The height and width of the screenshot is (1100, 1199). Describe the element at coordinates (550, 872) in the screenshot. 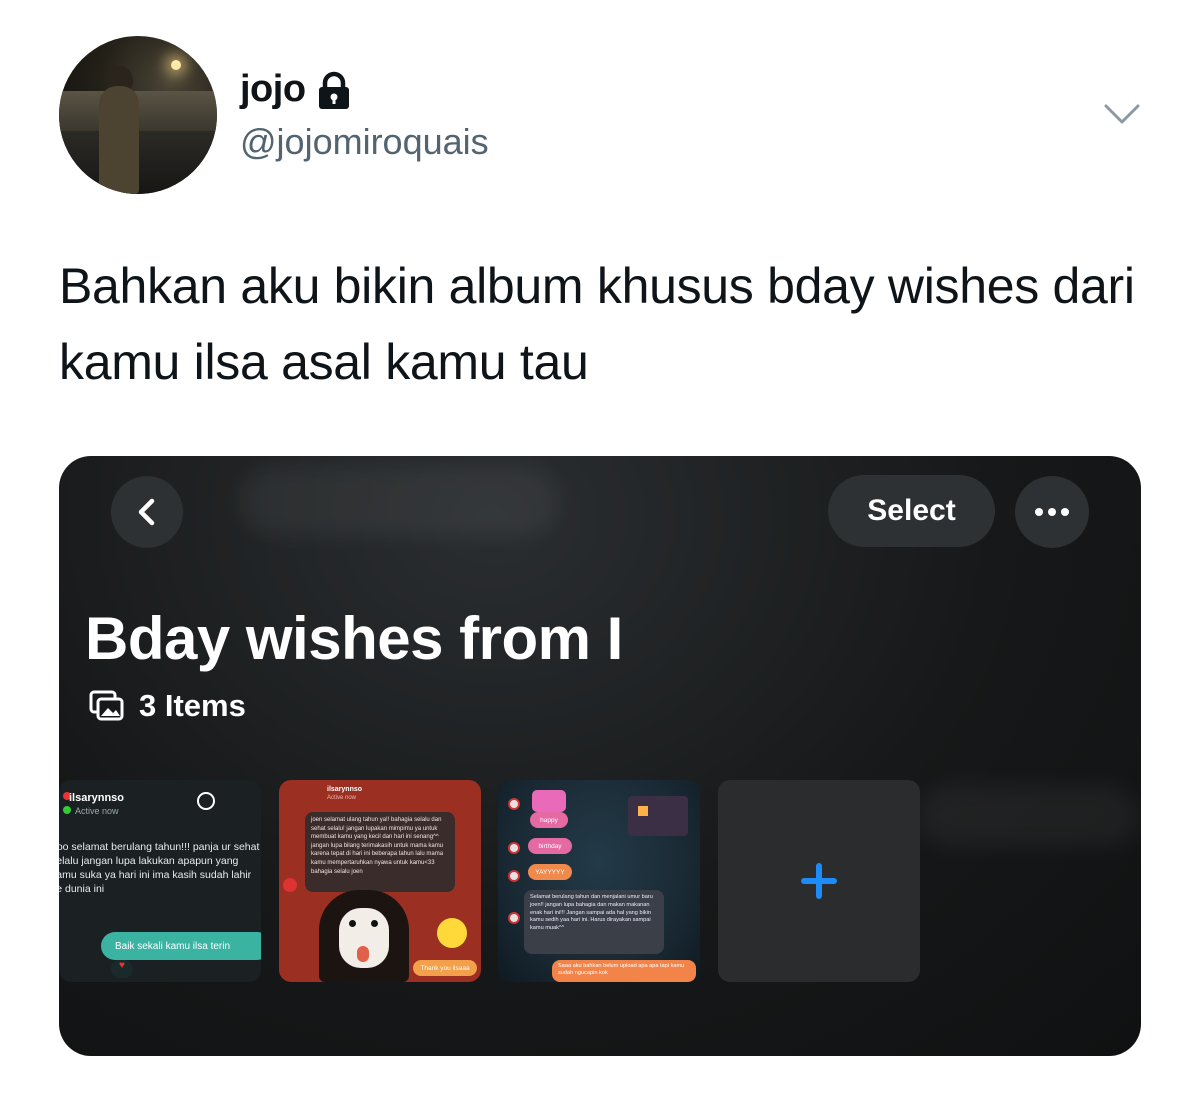

I see `chat-bubble: YAYYYYY` at that location.